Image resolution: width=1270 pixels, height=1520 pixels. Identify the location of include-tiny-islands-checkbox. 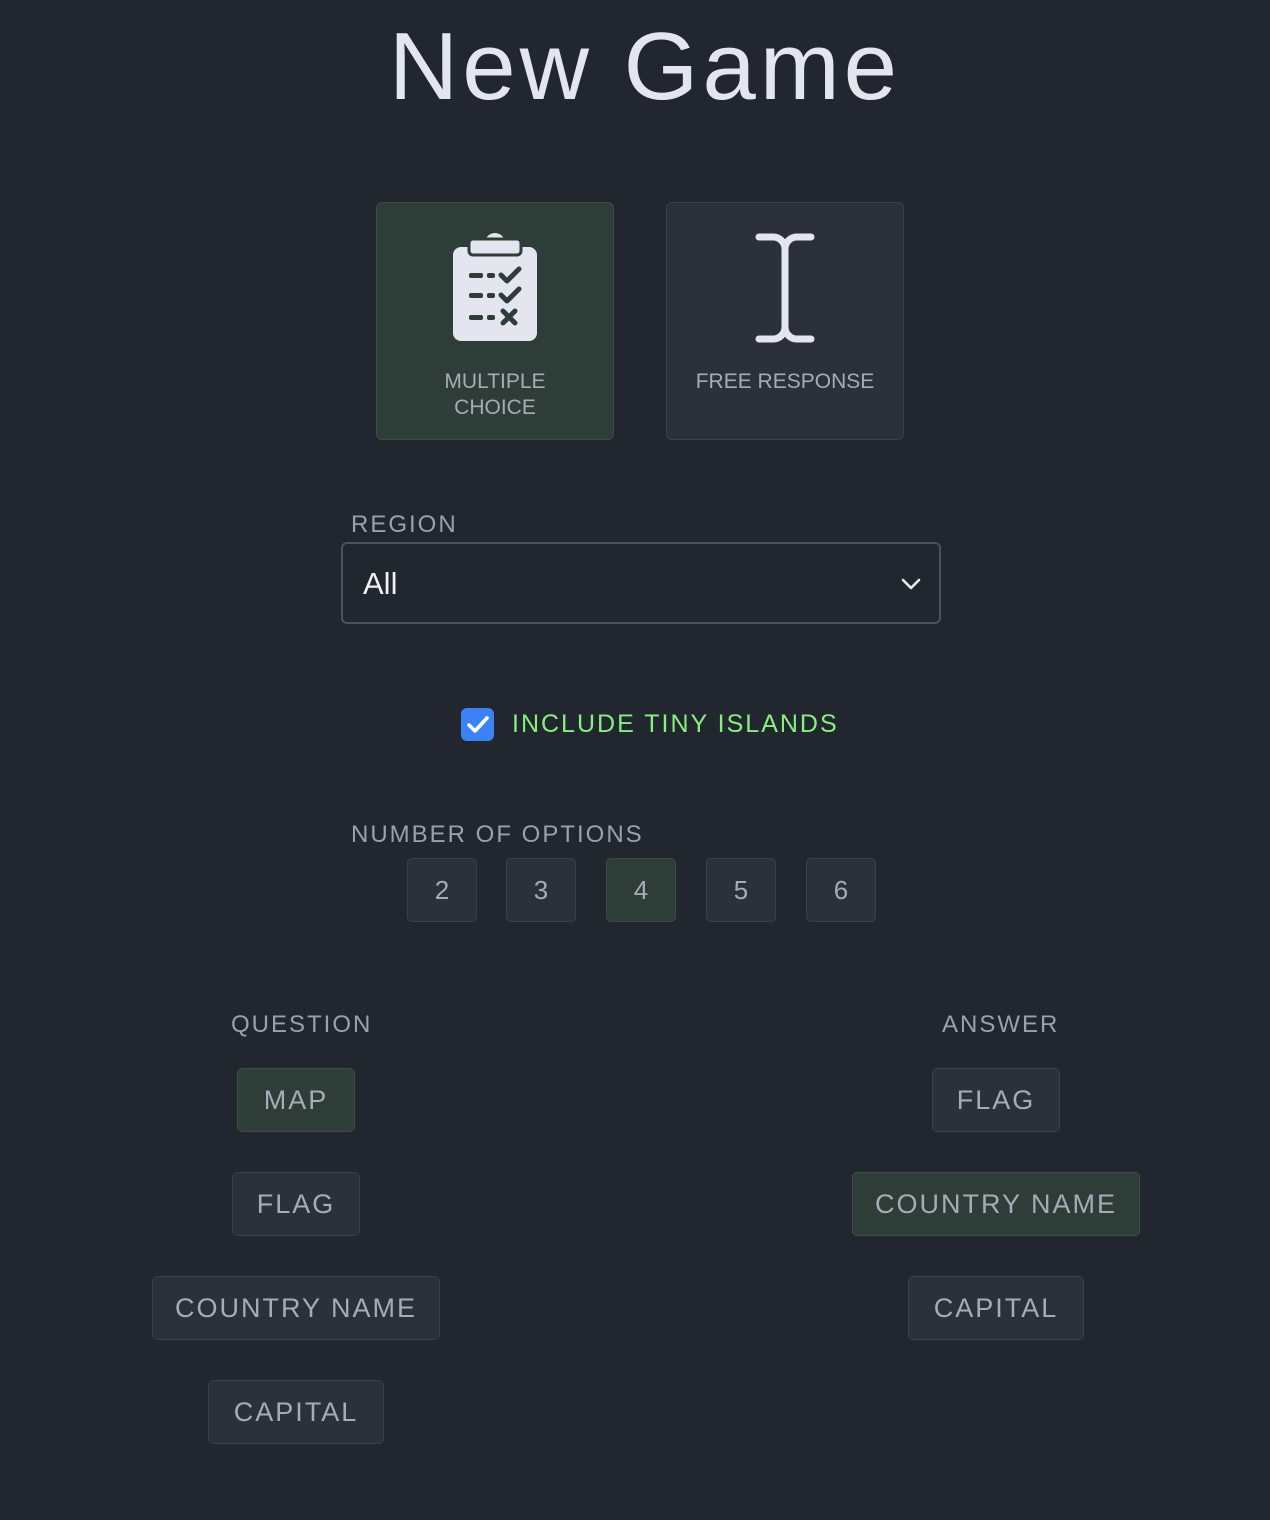
(477, 724).